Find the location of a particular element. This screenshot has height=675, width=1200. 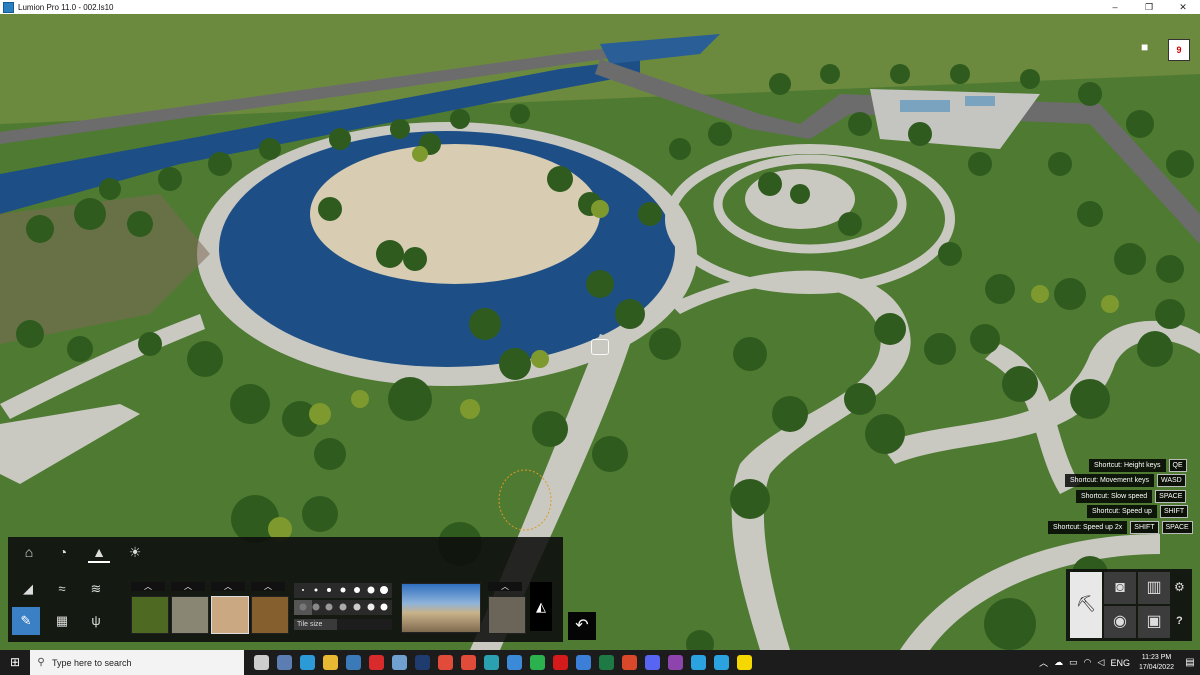

sticky-notes-icon is located at coordinates (744, 662).